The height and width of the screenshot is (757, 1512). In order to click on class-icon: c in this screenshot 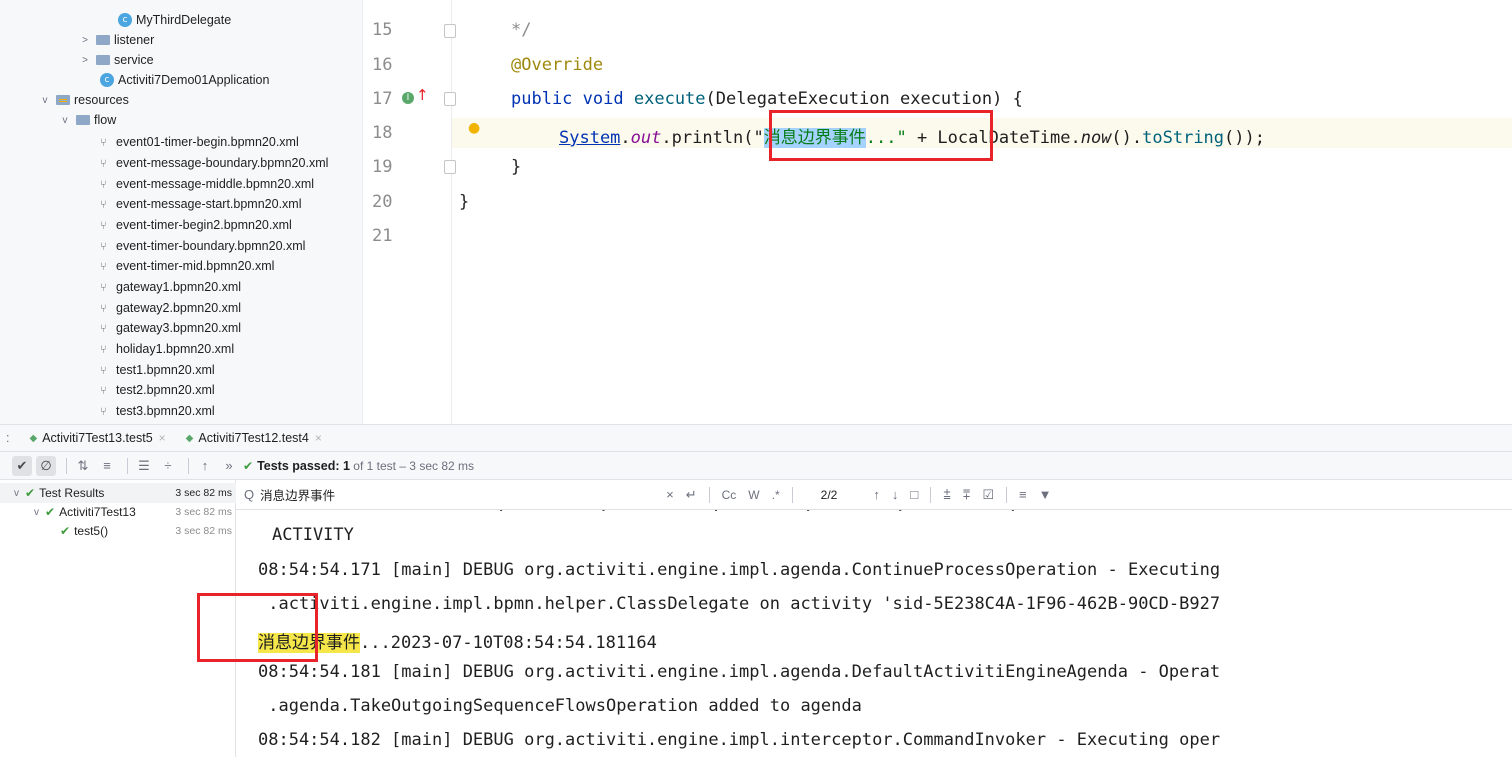, I will do `click(125, 20)`.